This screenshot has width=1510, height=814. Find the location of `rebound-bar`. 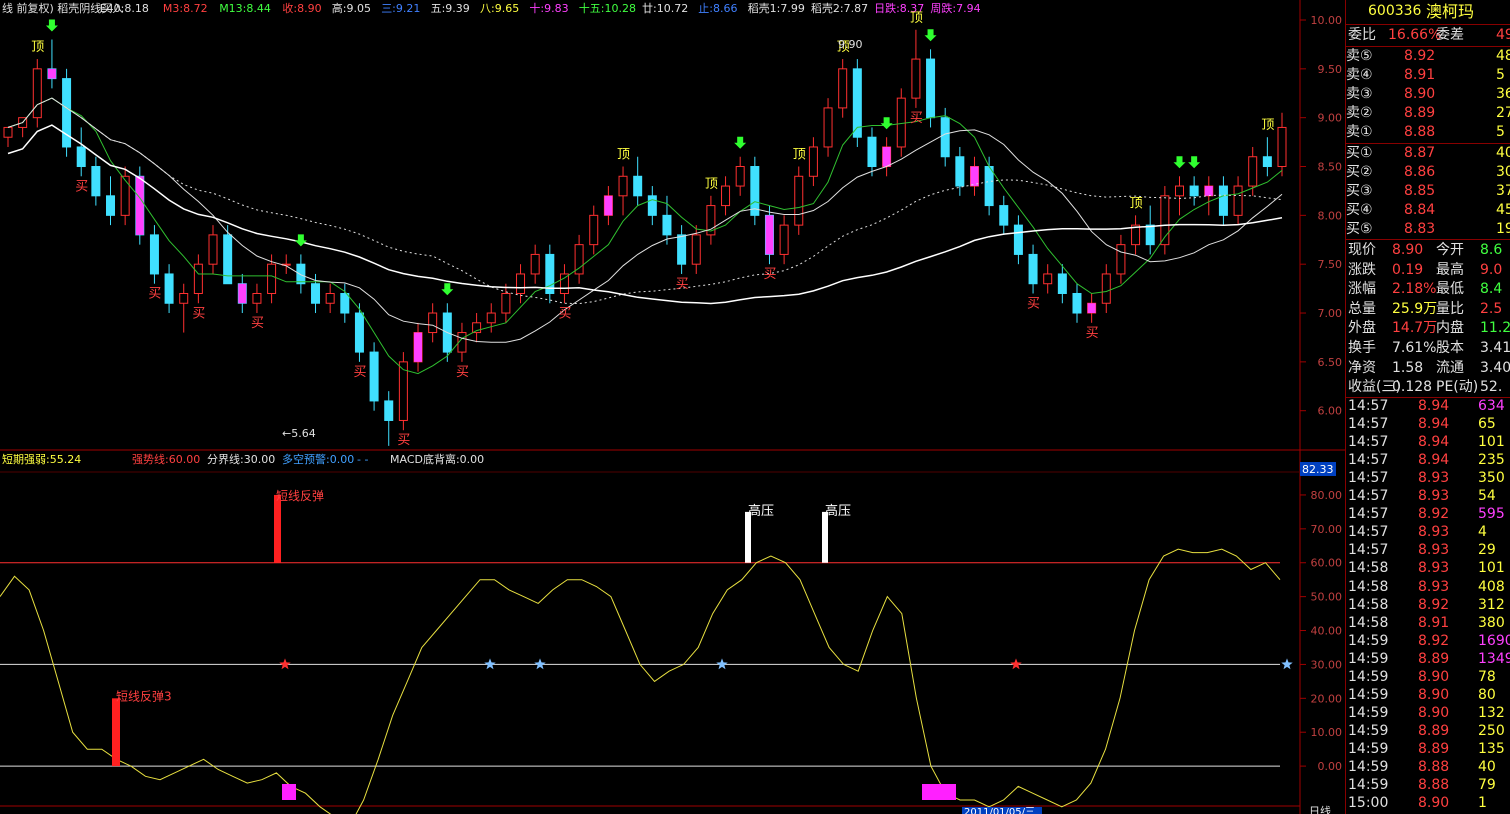

rebound-bar is located at coordinates (277, 528).